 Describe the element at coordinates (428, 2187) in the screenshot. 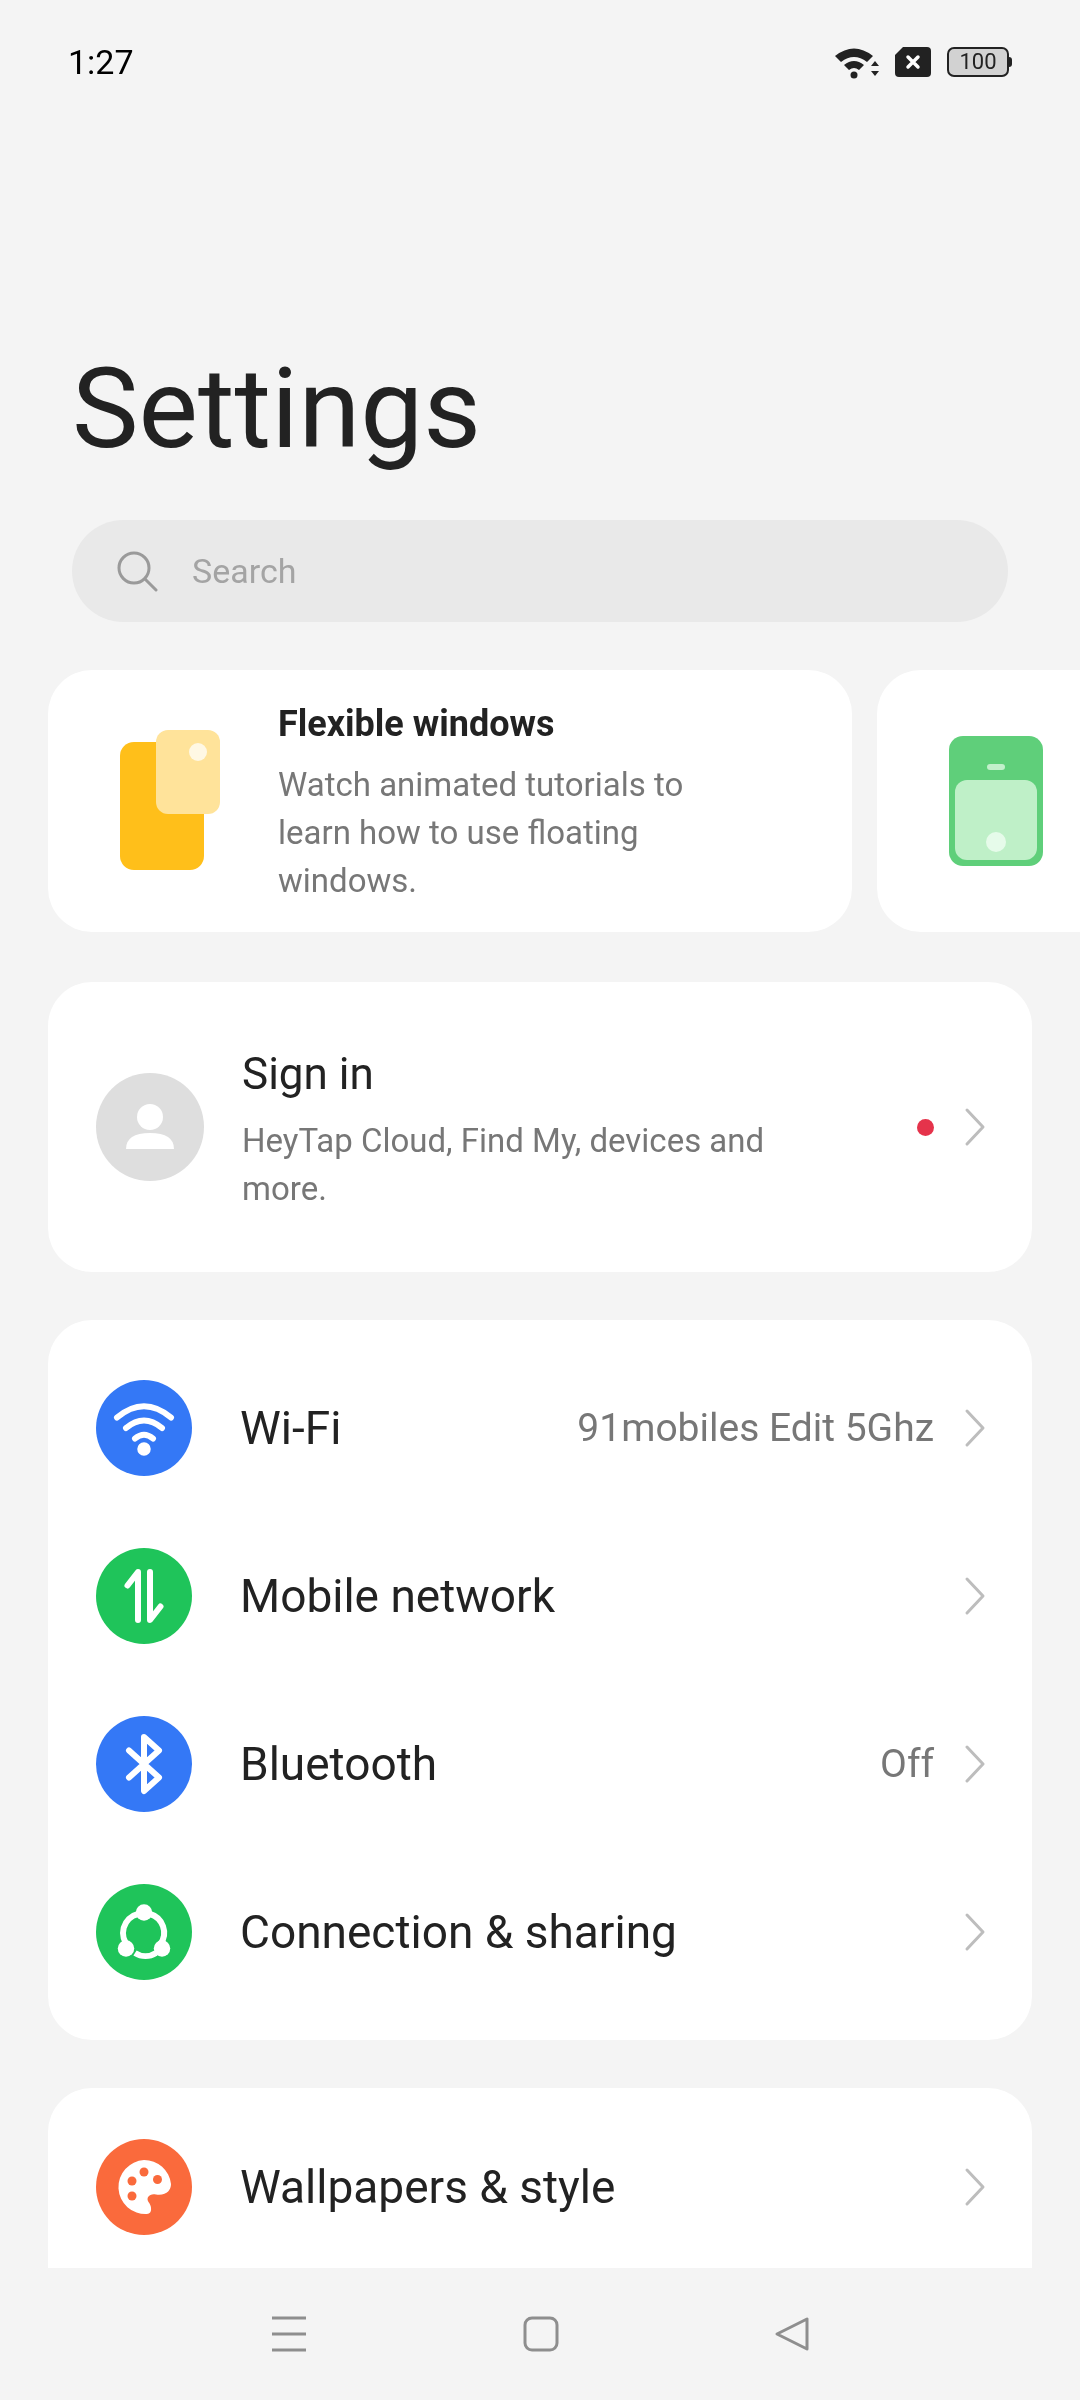

I see `item-label: Wallpapers & style` at that location.